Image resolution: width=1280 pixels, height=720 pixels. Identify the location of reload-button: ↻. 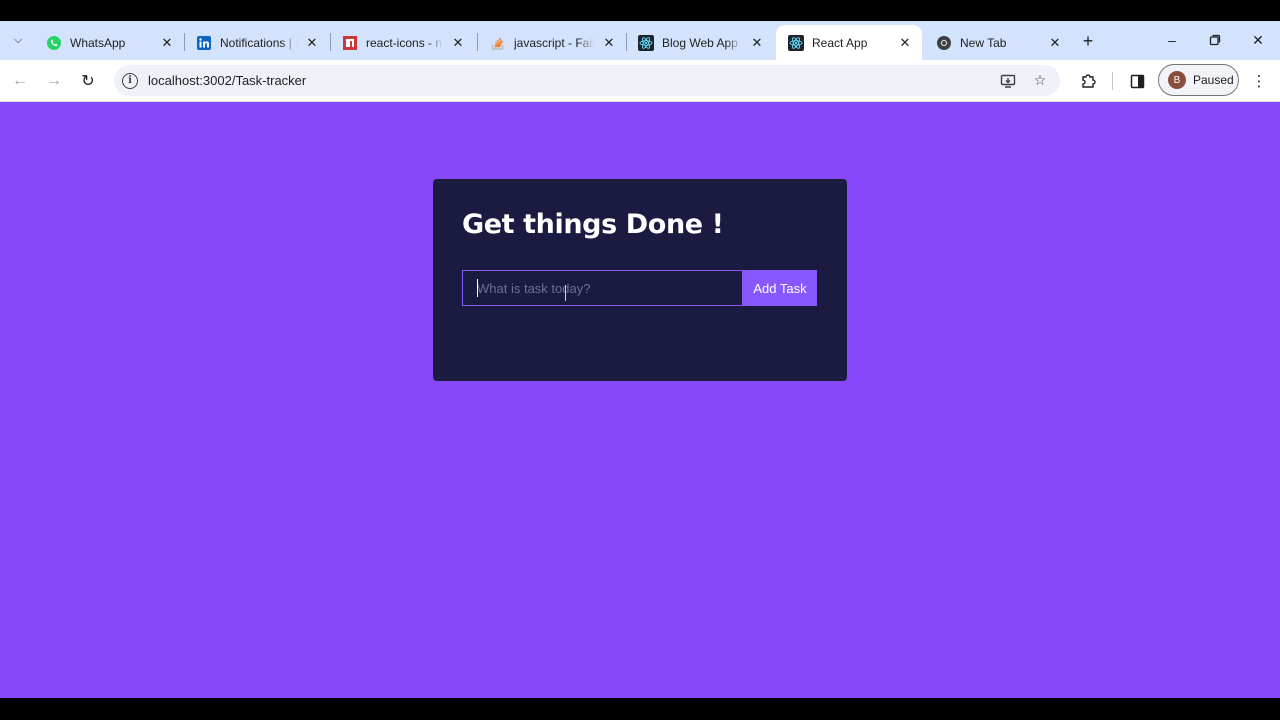
(88, 81).